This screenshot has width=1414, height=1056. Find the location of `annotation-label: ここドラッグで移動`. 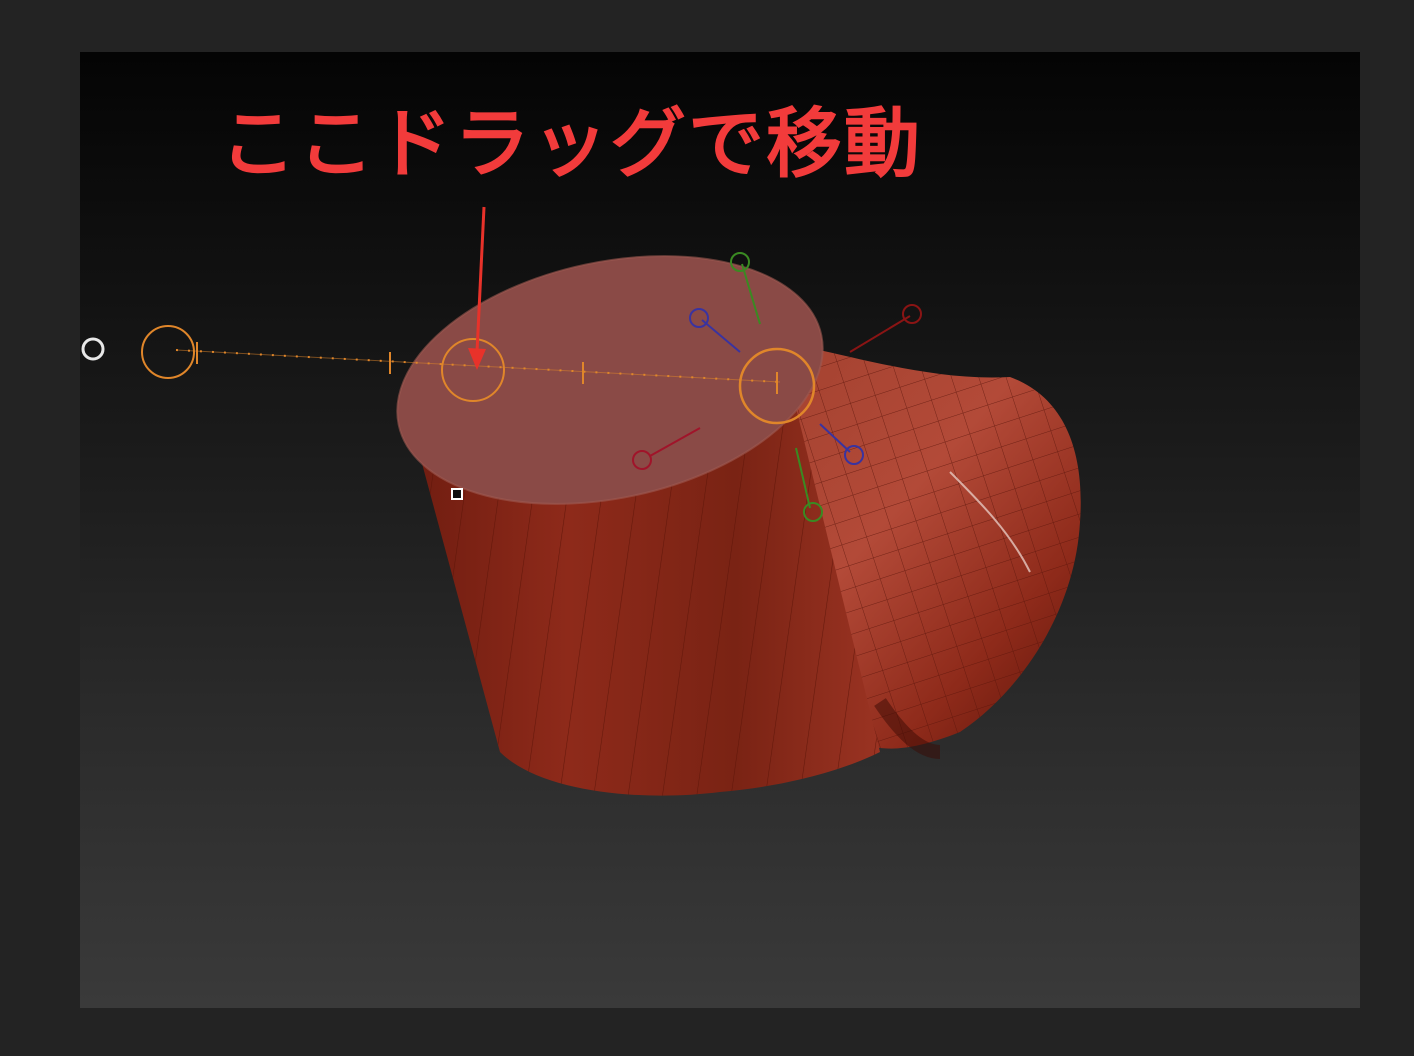

annotation-label: ここドラッグで移動 is located at coordinates (571, 143).